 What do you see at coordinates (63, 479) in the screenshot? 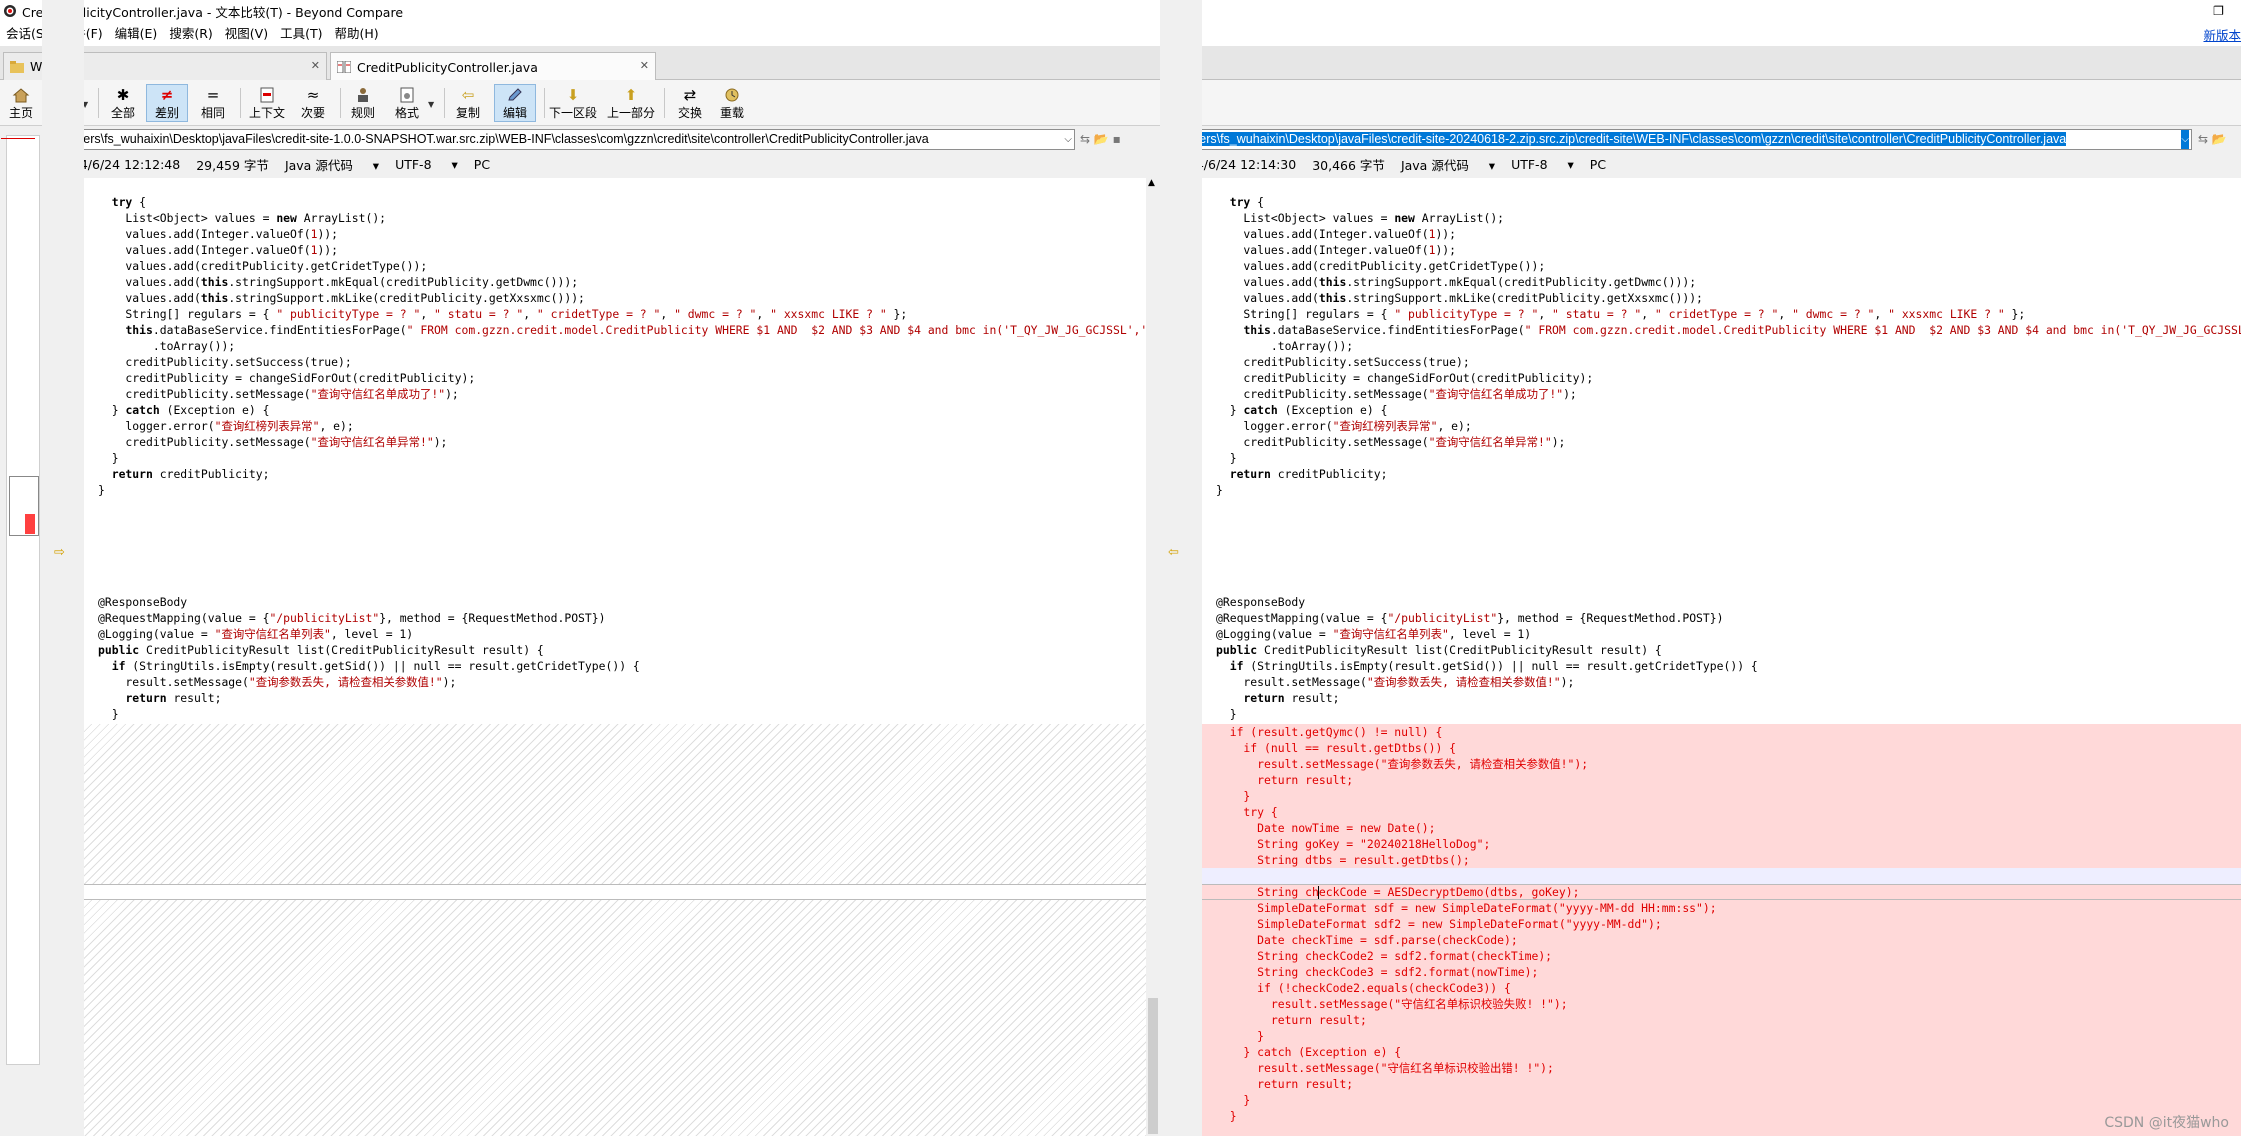
I see `left-gutter: ⇨` at bounding box center [63, 479].